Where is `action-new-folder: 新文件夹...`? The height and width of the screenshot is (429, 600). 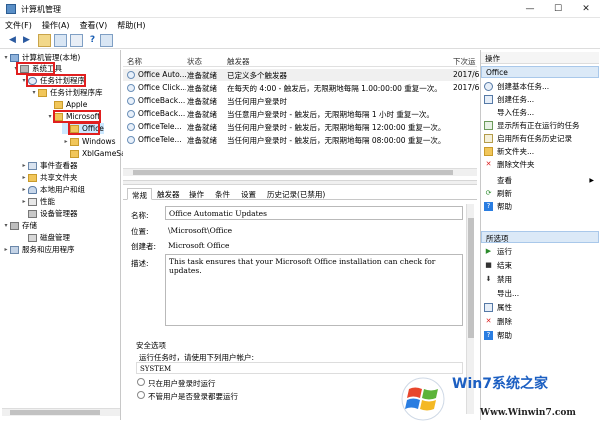 action-new-folder: 新文件夹... is located at coordinates (541, 151).